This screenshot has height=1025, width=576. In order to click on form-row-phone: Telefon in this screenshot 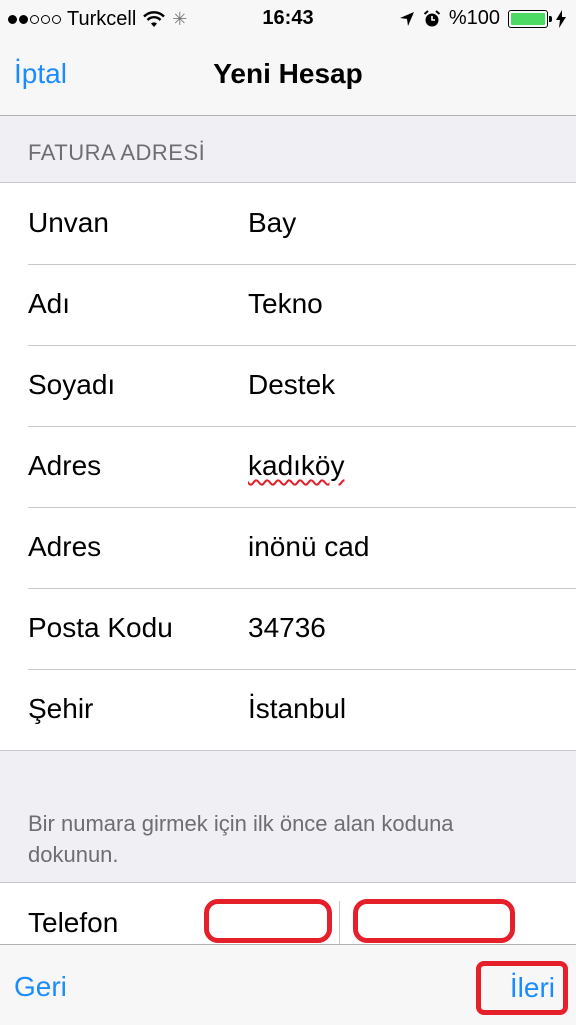, I will do `click(288, 913)`.